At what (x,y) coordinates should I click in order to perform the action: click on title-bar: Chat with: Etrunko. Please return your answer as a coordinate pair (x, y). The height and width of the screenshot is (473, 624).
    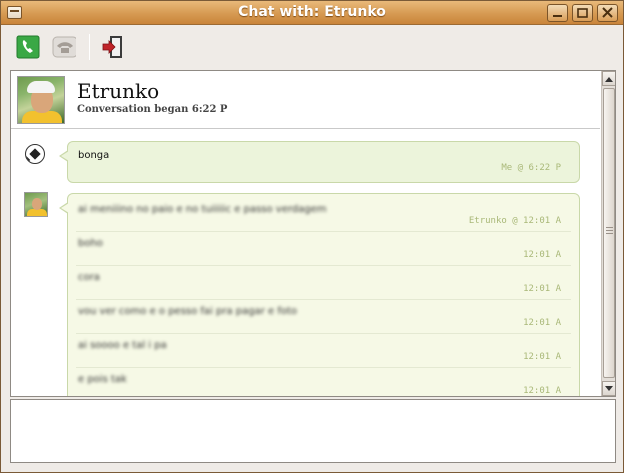
    Looking at the image, I should click on (312, 13).